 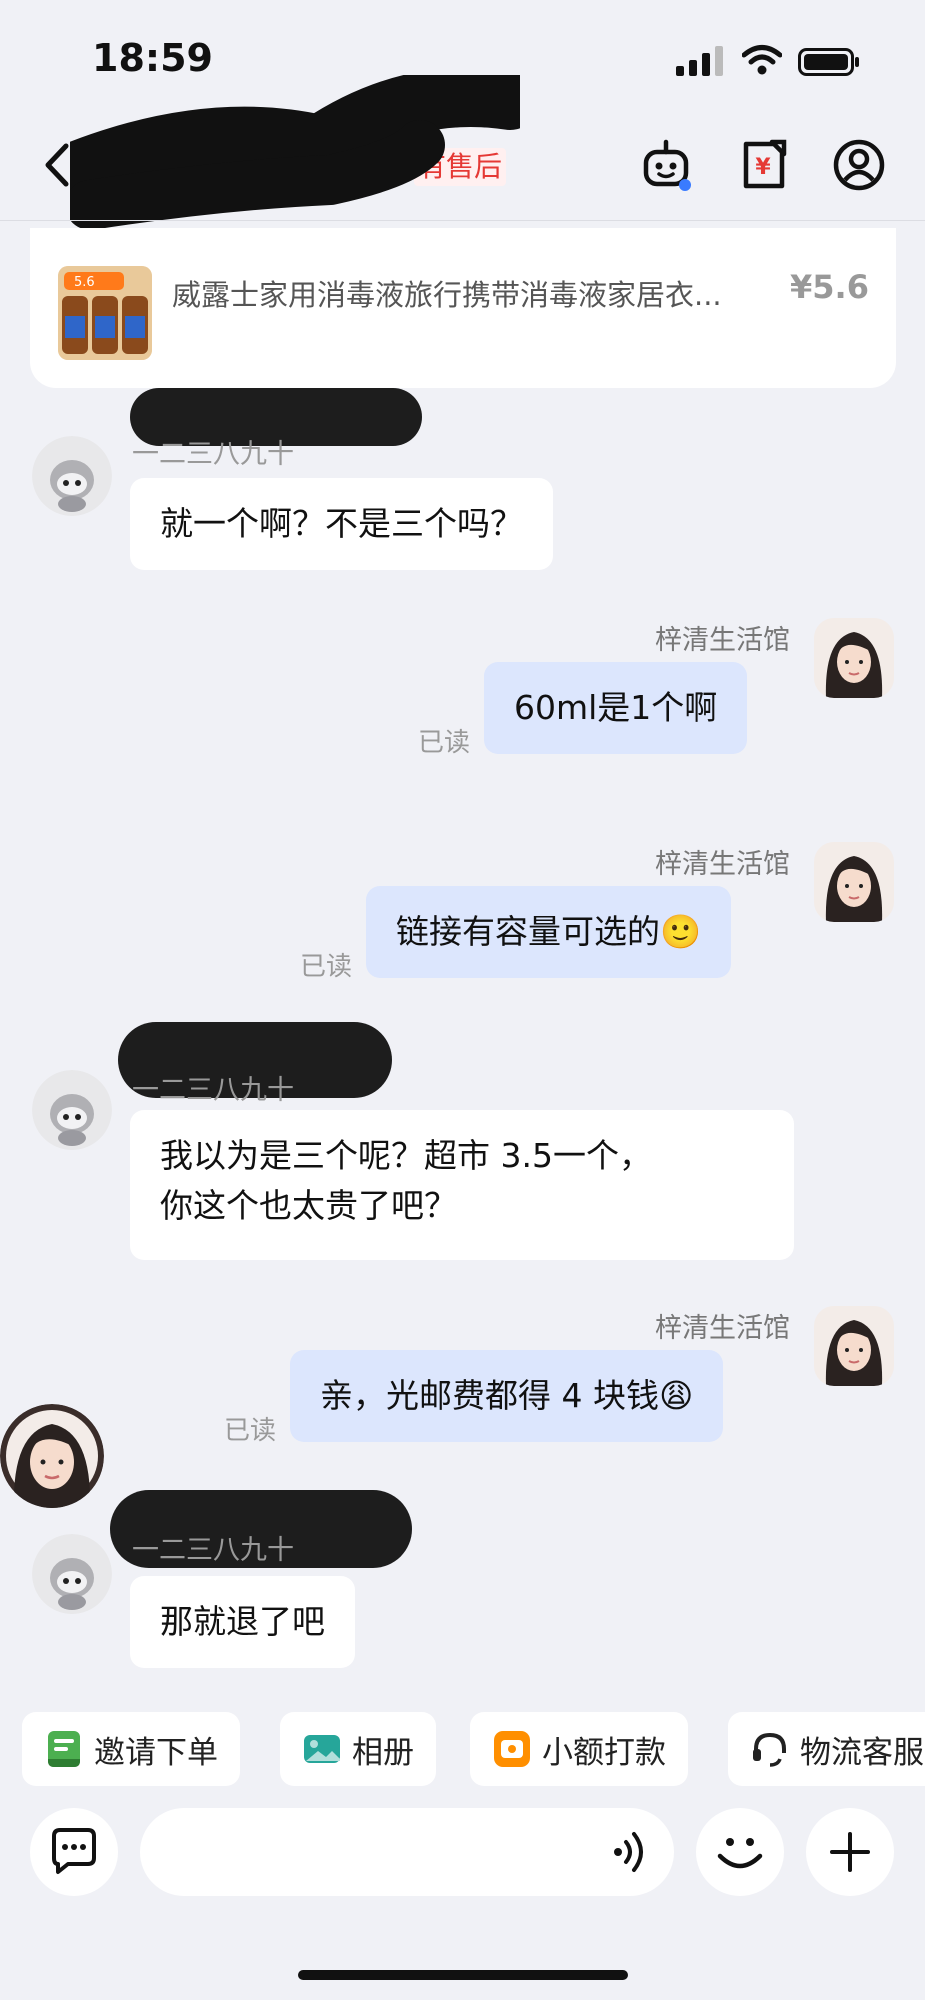 I want to click on message-bubble: 60ml是1个啊, so click(x=616, y=708).